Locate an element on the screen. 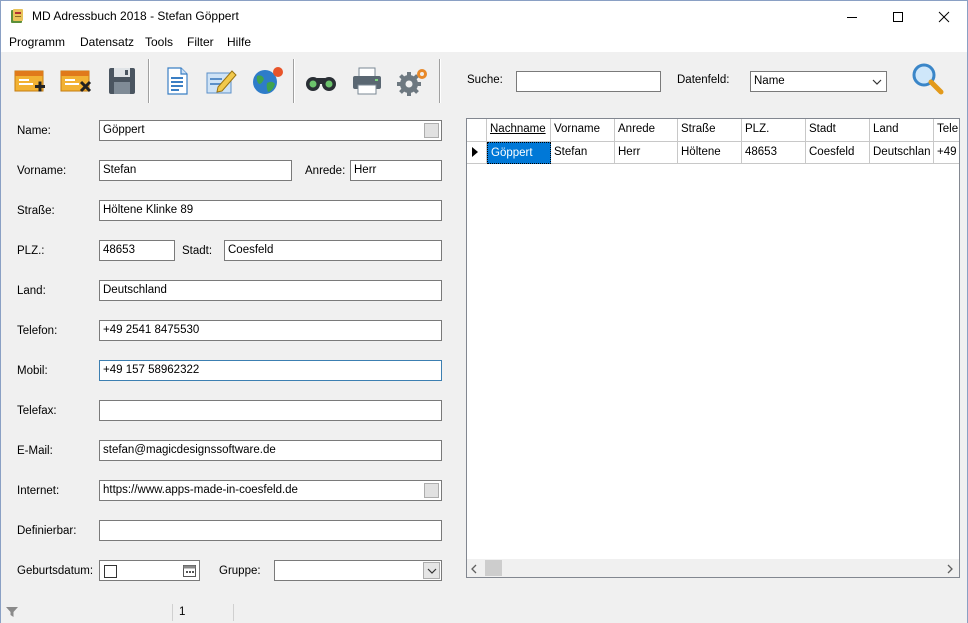  row-selector is located at coordinates (477, 153).